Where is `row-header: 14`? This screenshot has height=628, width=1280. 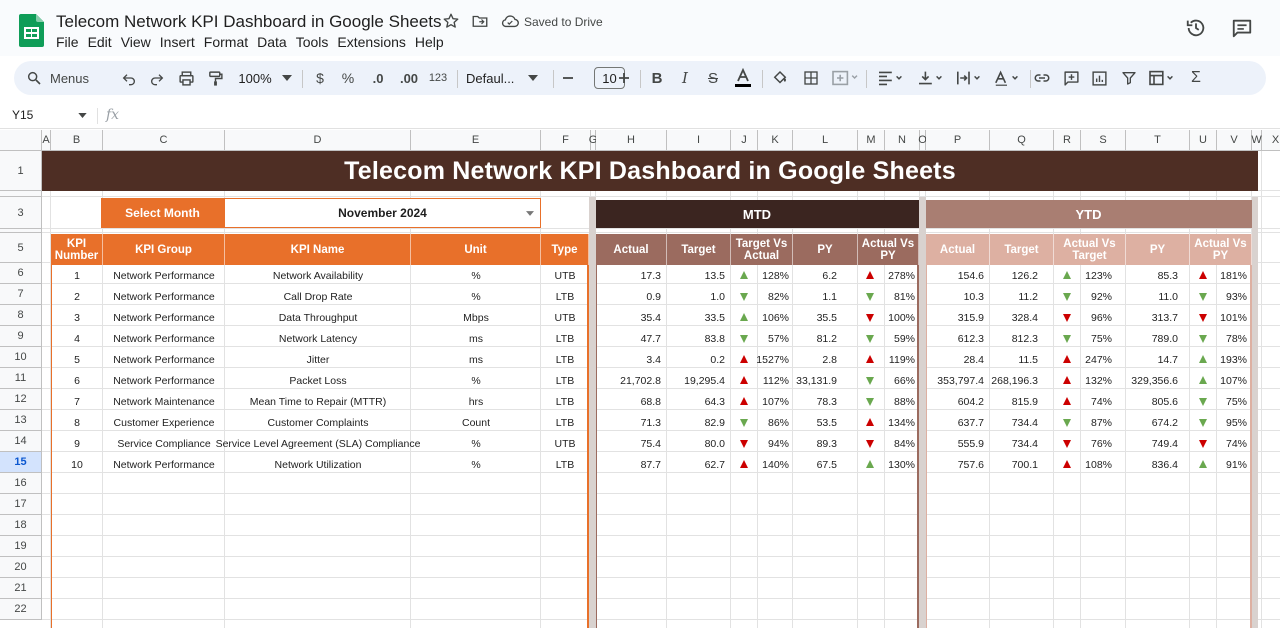 row-header: 14 is located at coordinates (21, 441).